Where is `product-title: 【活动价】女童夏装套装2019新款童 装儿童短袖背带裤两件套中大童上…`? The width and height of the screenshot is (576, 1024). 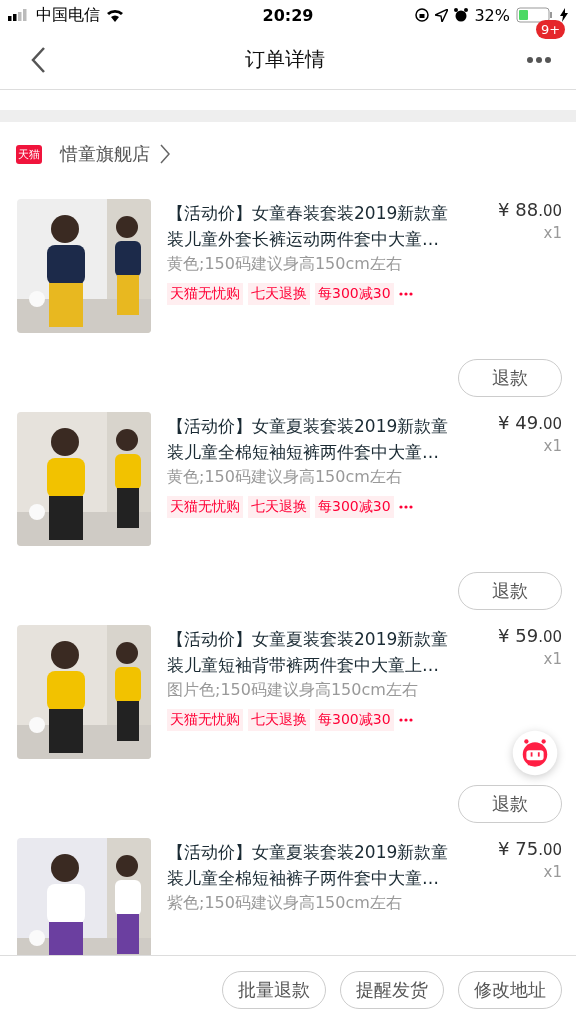 product-title: 【活动价】女童夏装套装2019新款童 装儿童短袖背带裤两件套中大童上… is located at coordinates (325, 652).